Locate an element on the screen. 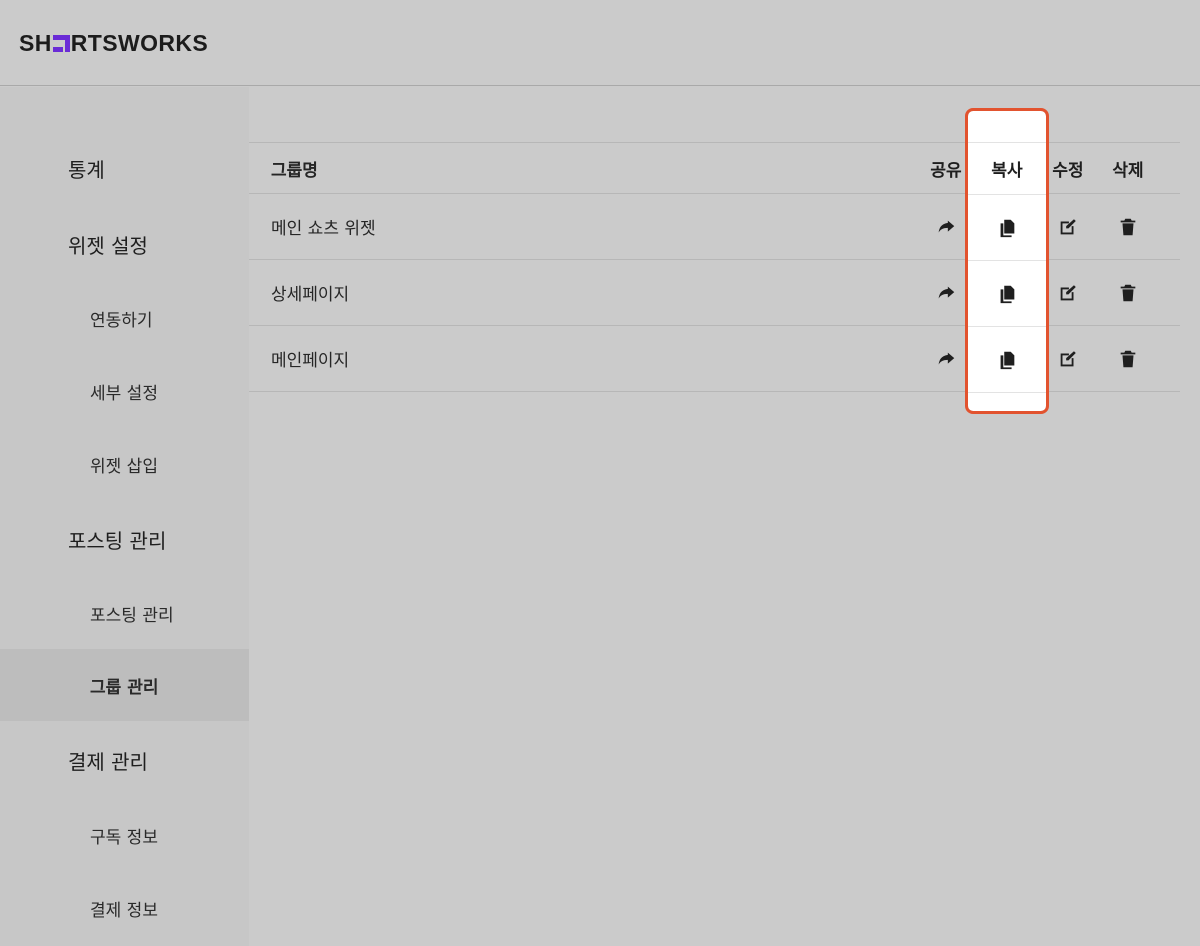 The image size is (1200, 946). sidebar-item-posting-management: 포스팅 관리 is located at coordinates (124, 539).